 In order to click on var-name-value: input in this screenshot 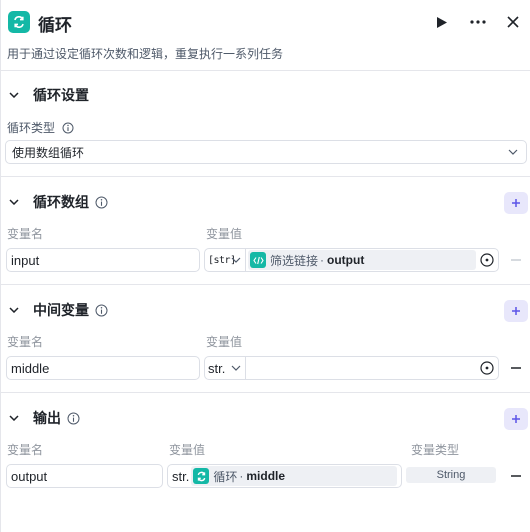, I will do `click(25, 260)`.